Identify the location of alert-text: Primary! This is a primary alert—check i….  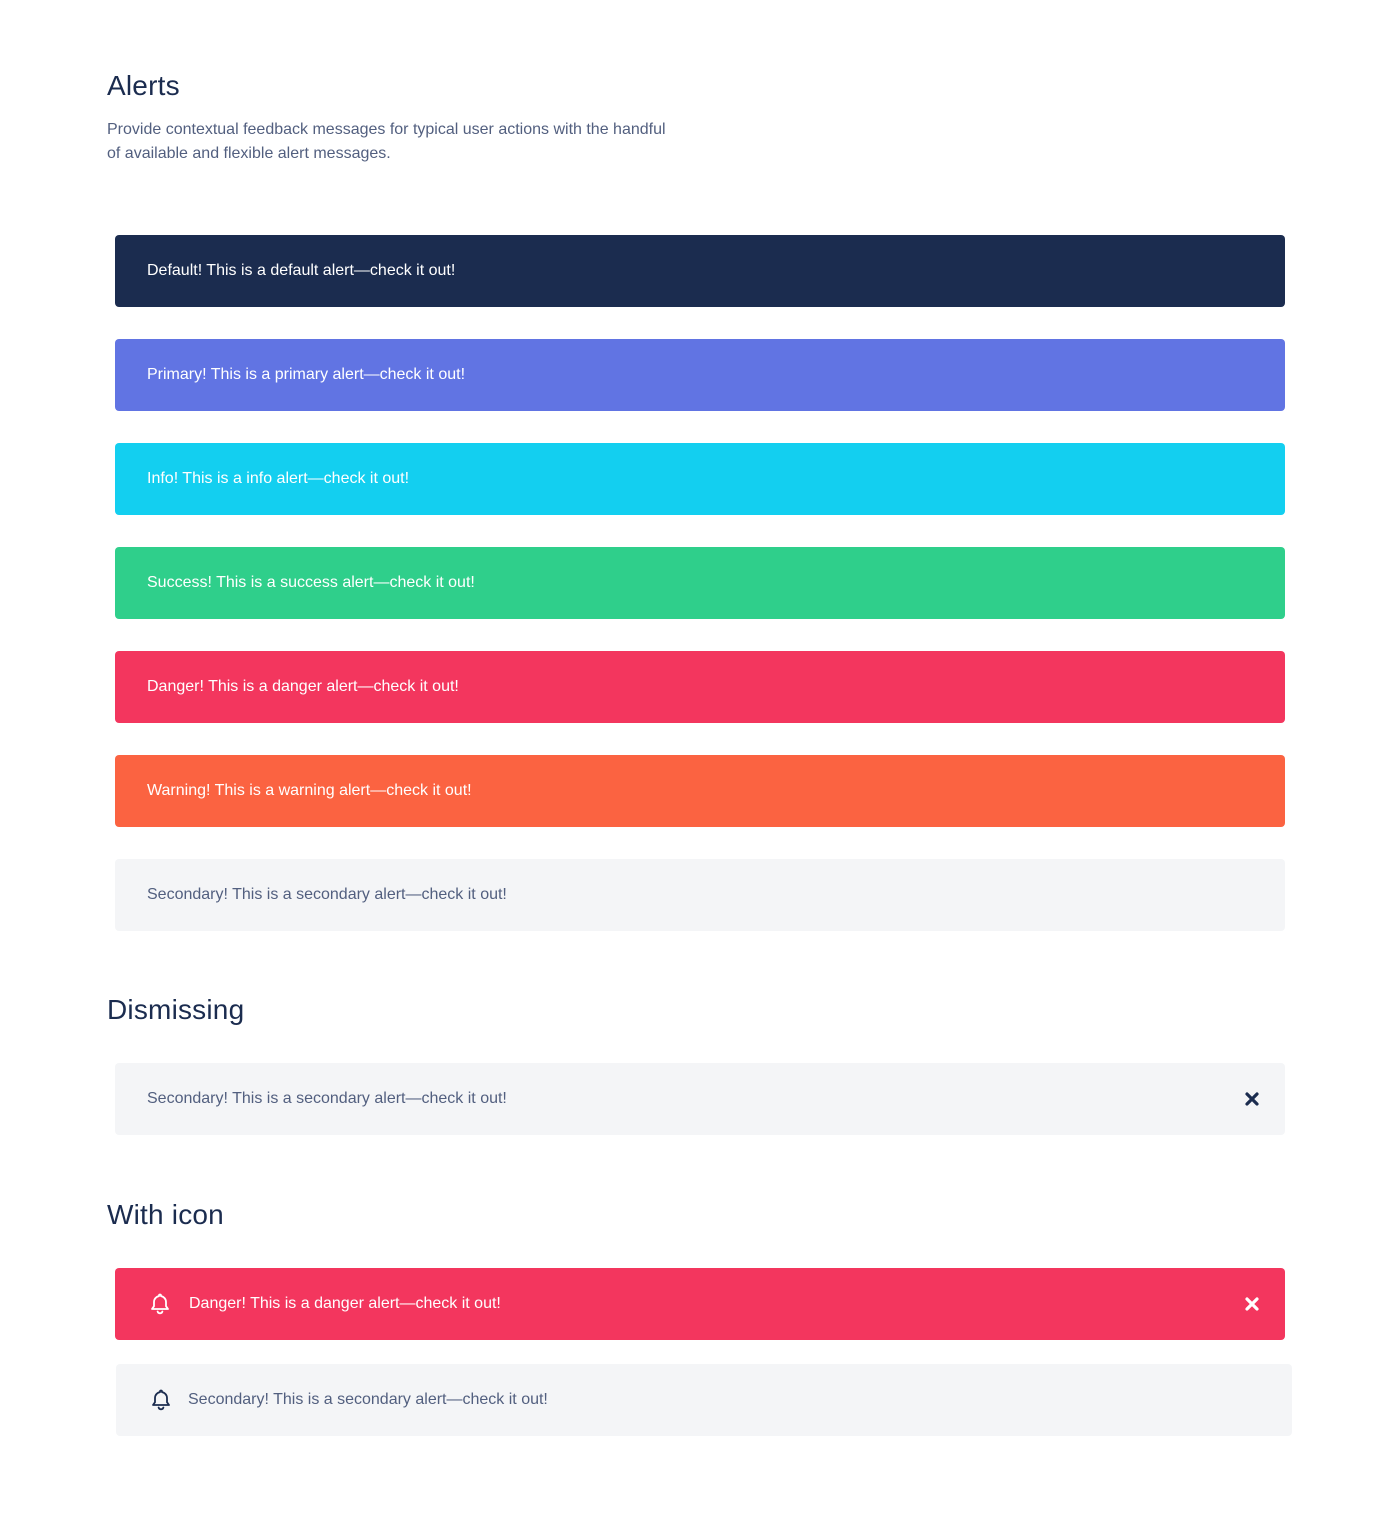
(306, 374).